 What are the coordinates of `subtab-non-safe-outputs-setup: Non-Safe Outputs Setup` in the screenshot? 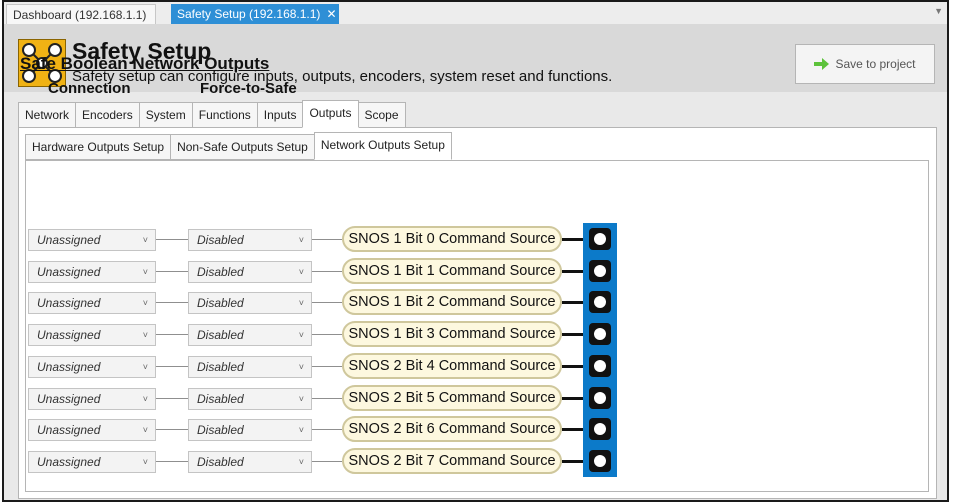 It's located at (242, 147).